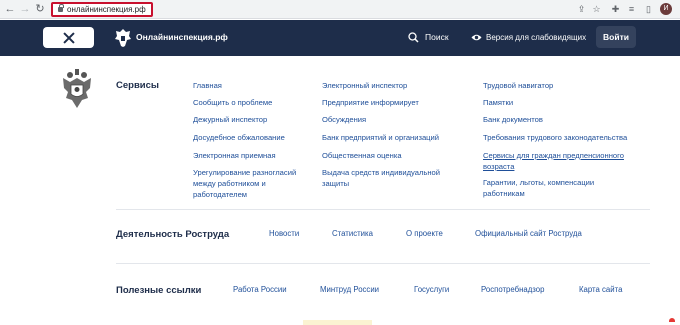 This screenshot has height=325, width=680. Describe the element at coordinates (337, 322) in the screenshot. I see `cookie-banner-edge` at that location.